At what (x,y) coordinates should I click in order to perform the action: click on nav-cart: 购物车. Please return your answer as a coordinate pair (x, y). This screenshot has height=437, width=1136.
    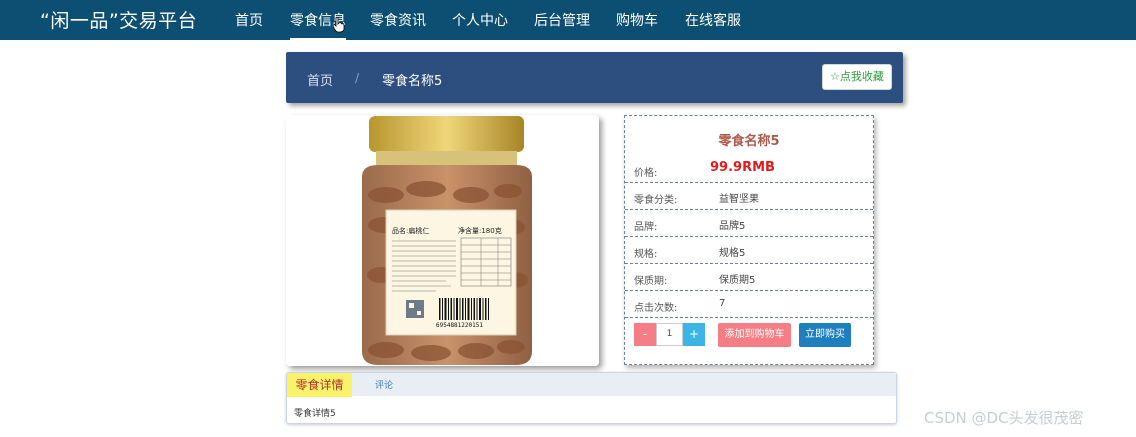
    Looking at the image, I should click on (637, 20).